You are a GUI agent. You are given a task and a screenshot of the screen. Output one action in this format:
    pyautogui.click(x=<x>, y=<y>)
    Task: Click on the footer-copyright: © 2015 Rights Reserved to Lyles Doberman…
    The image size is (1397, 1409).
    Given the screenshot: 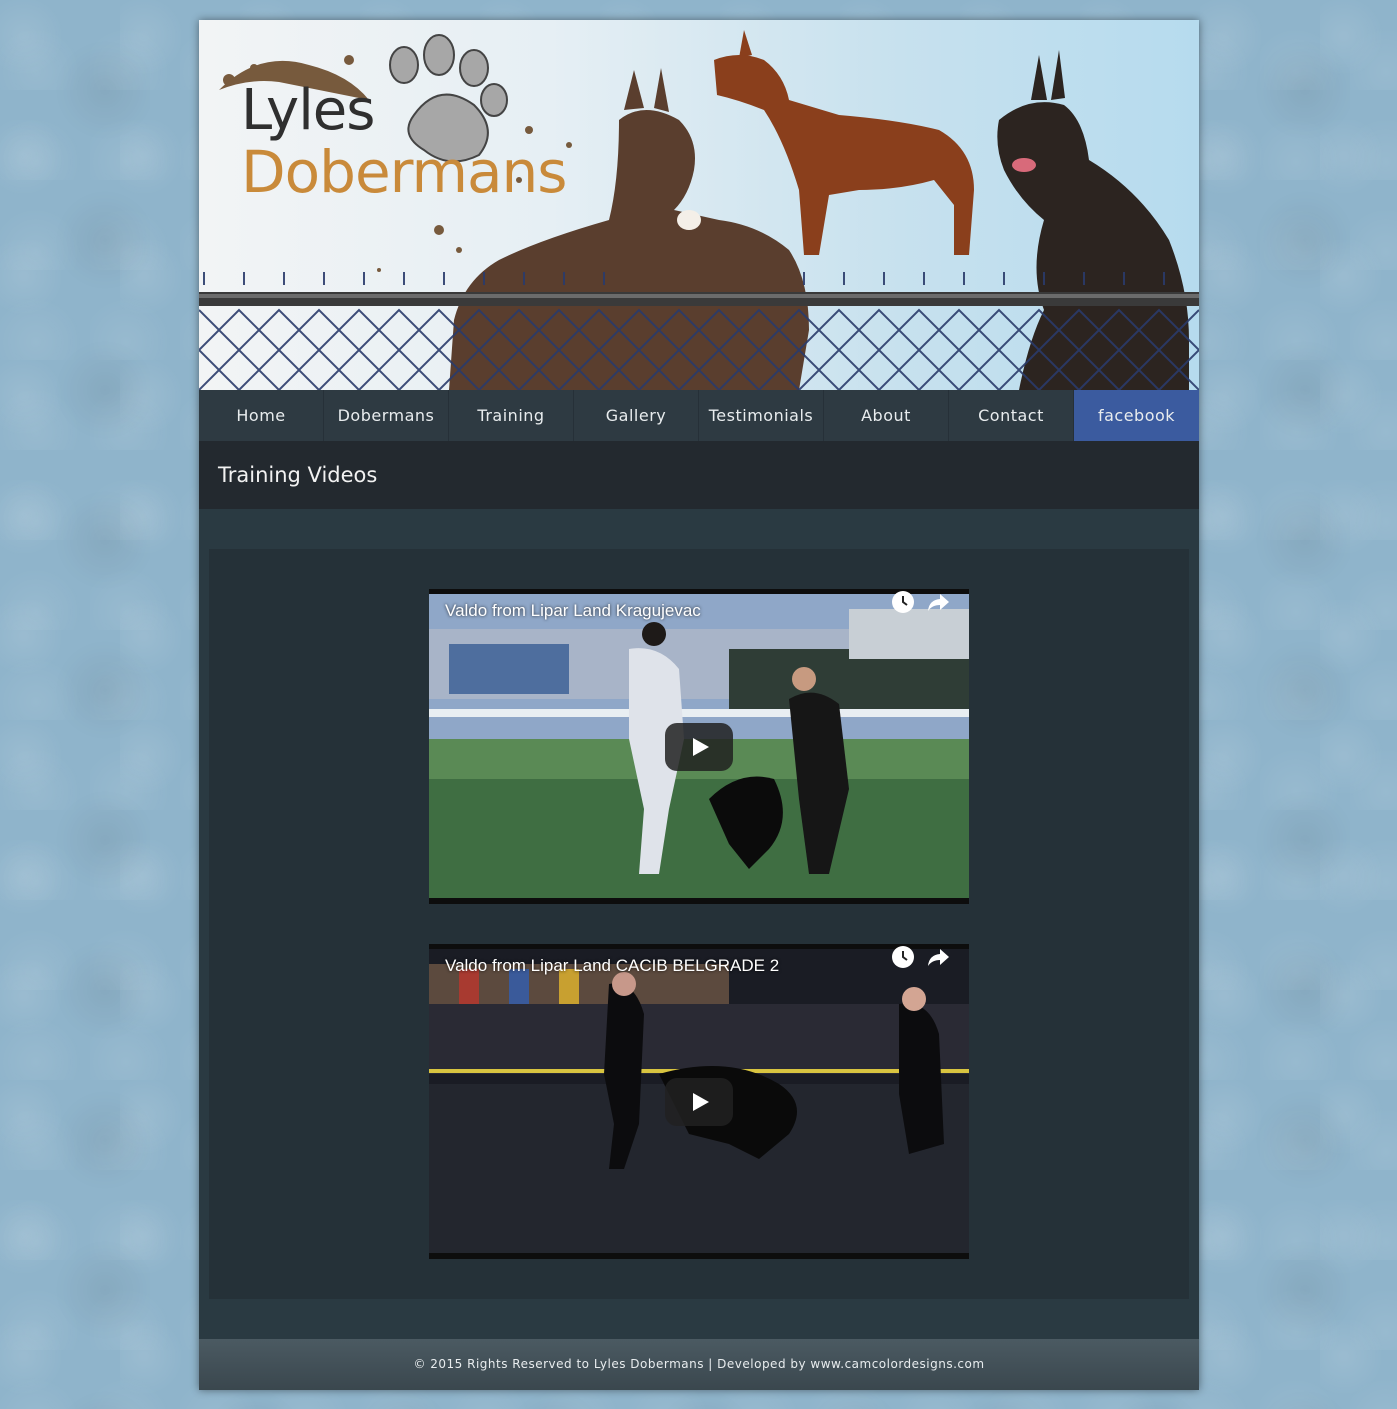 What is the action you would take?
    pyautogui.click(x=699, y=1364)
    